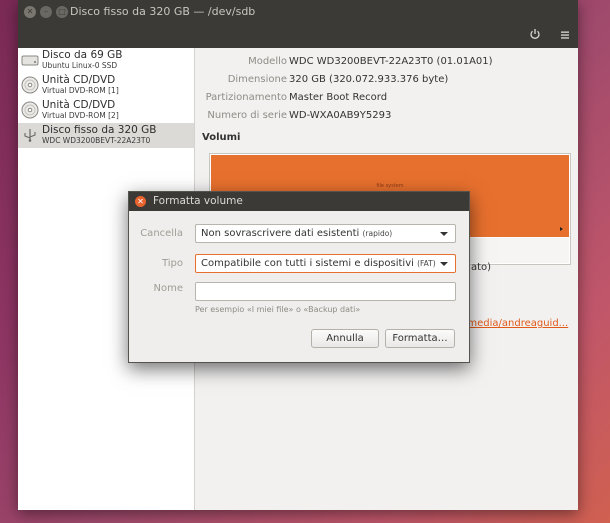  Describe the element at coordinates (30, 60) in the screenshot. I see `hard-drive-icon` at that location.